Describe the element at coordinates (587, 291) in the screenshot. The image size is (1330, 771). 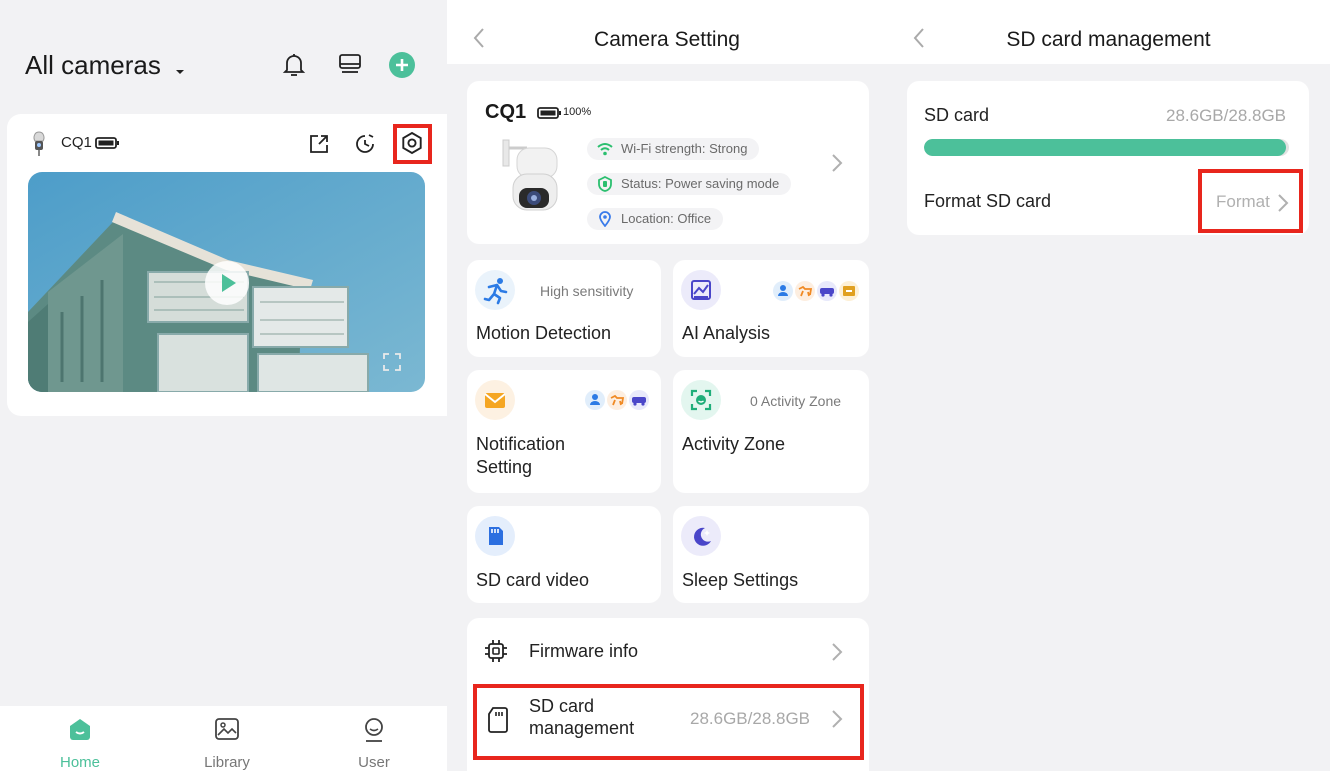
I see `motion-sensitivity: High sensitivity` at that location.